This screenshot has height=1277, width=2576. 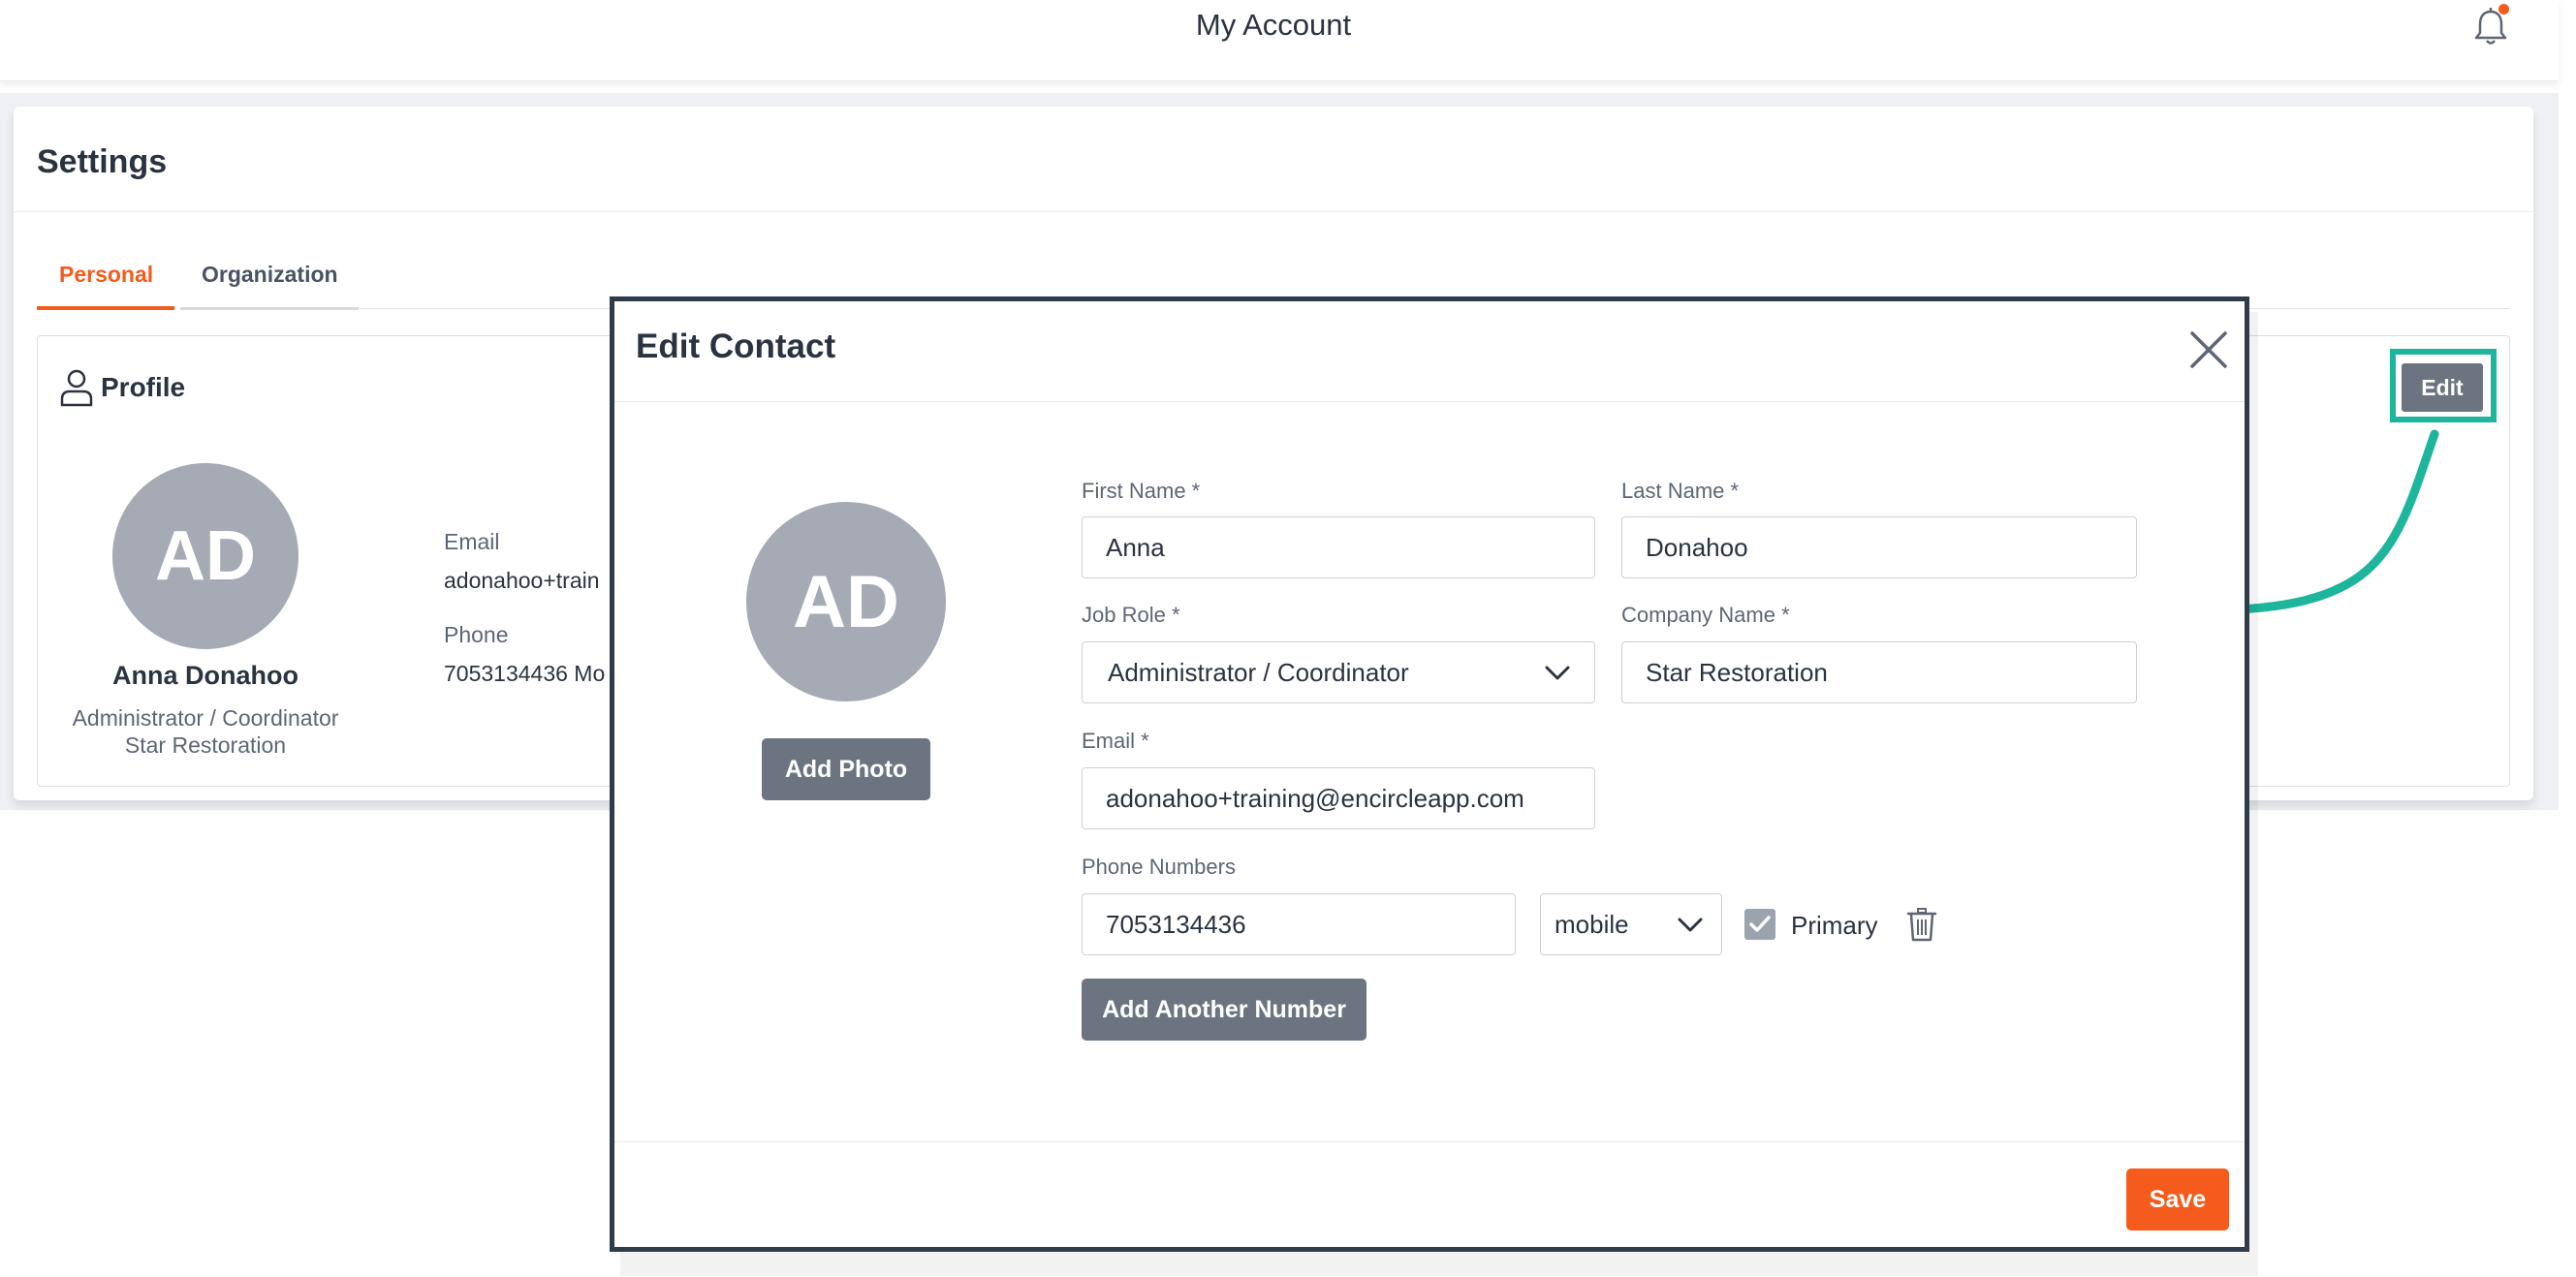 What do you see at coordinates (1879, 547) in the screenshot?
I see `last-name-field` at bounding box center [1879, 547].